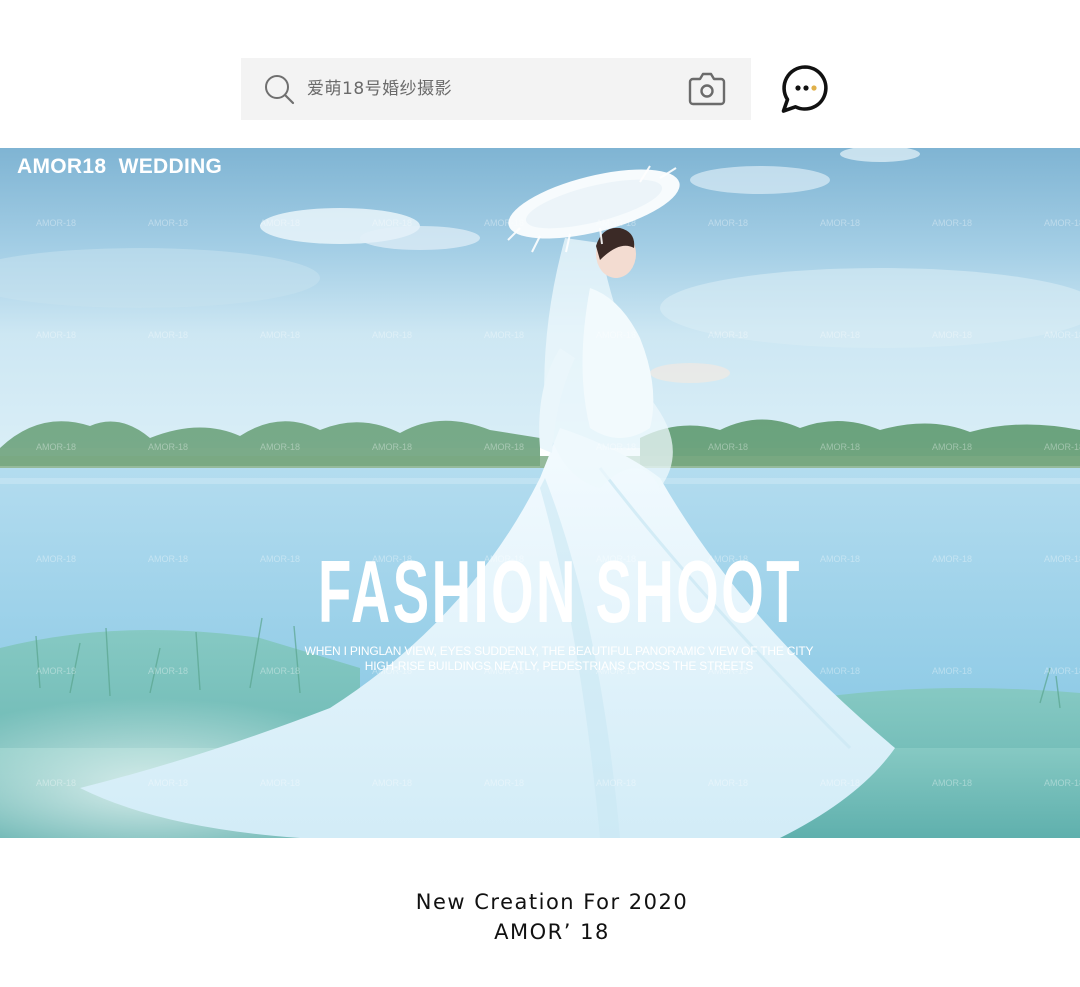  I want to click on brand-logo: AMOR18 WEDDING, so click(120, 166).